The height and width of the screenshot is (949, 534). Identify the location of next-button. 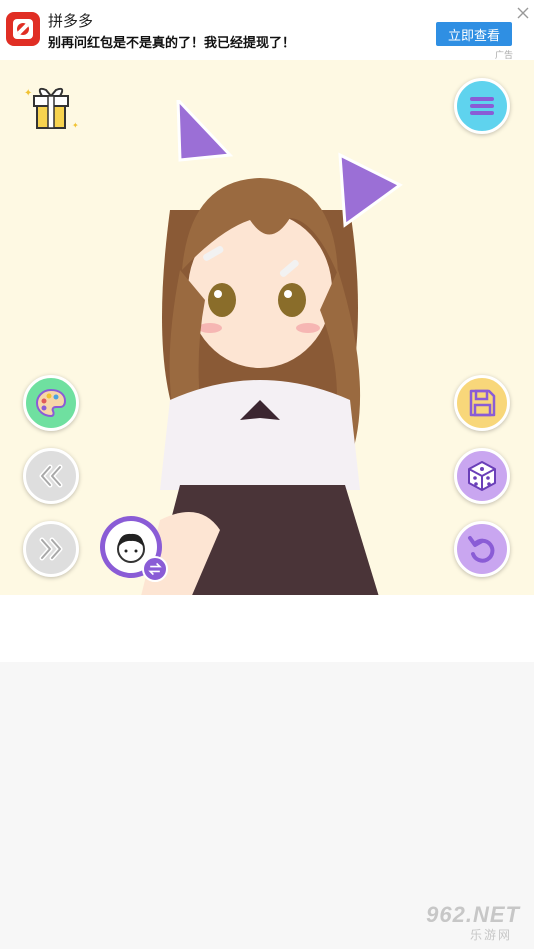
(51, 549).